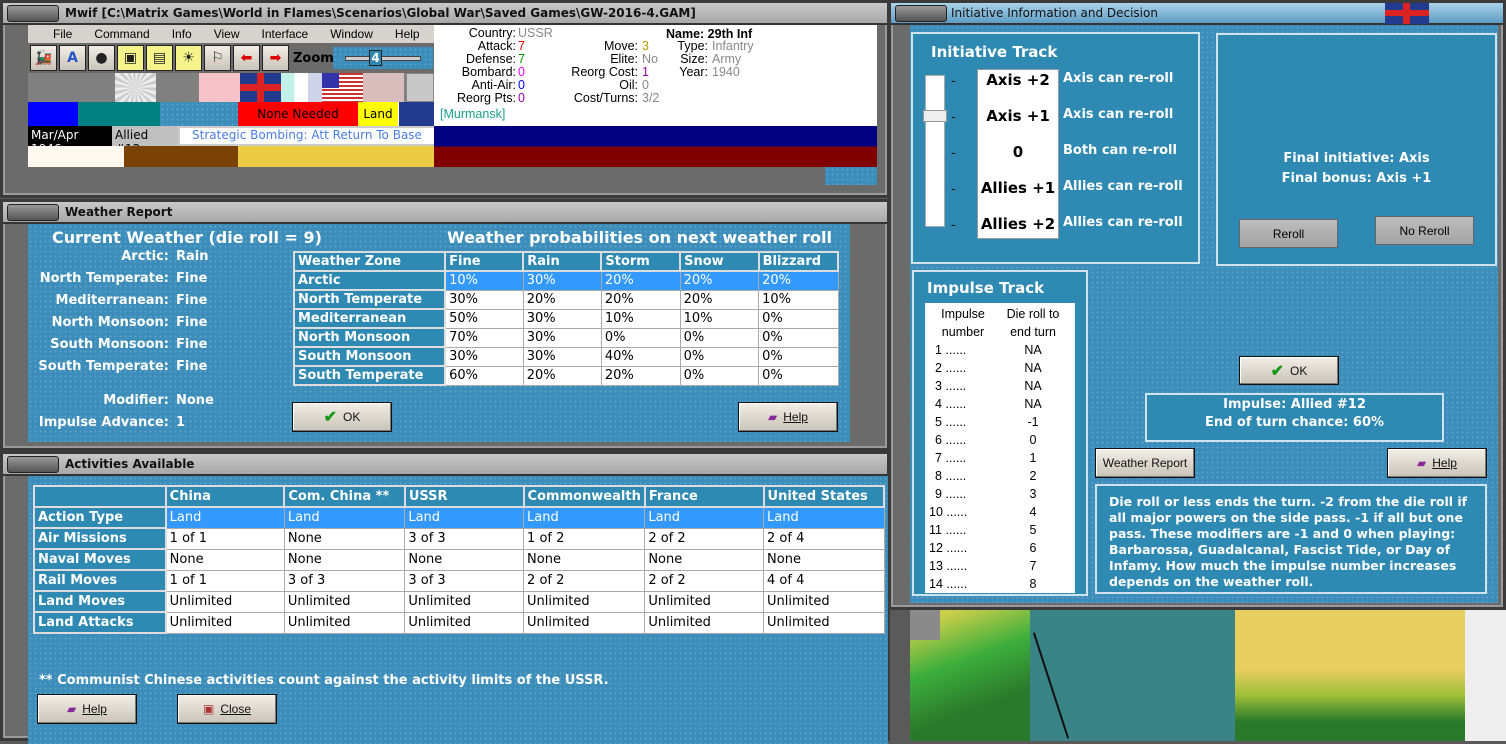  Describe the element at coordinates (686, 59) in the screenshot. I see `unit-stats-col3: Type: Size: Year:` at that location.